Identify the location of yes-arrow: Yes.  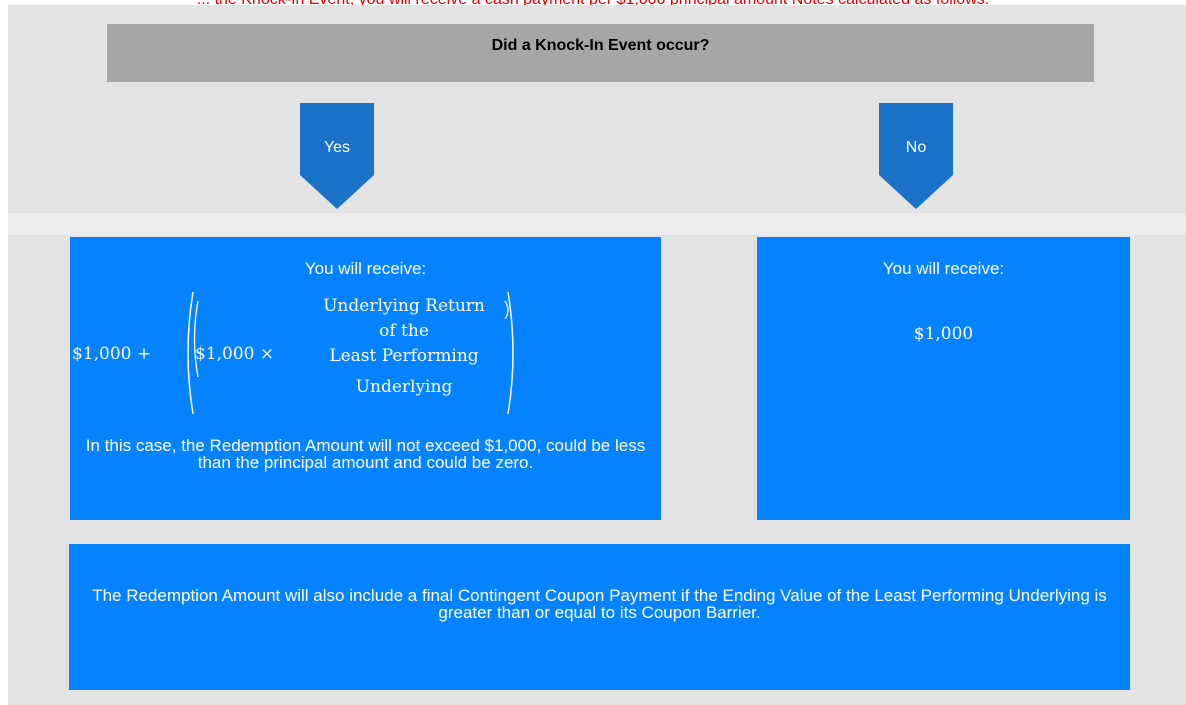
(337, 156).